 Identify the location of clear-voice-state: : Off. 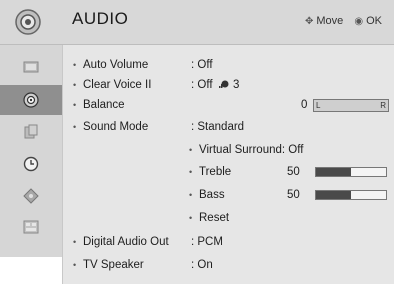
(202, 85).